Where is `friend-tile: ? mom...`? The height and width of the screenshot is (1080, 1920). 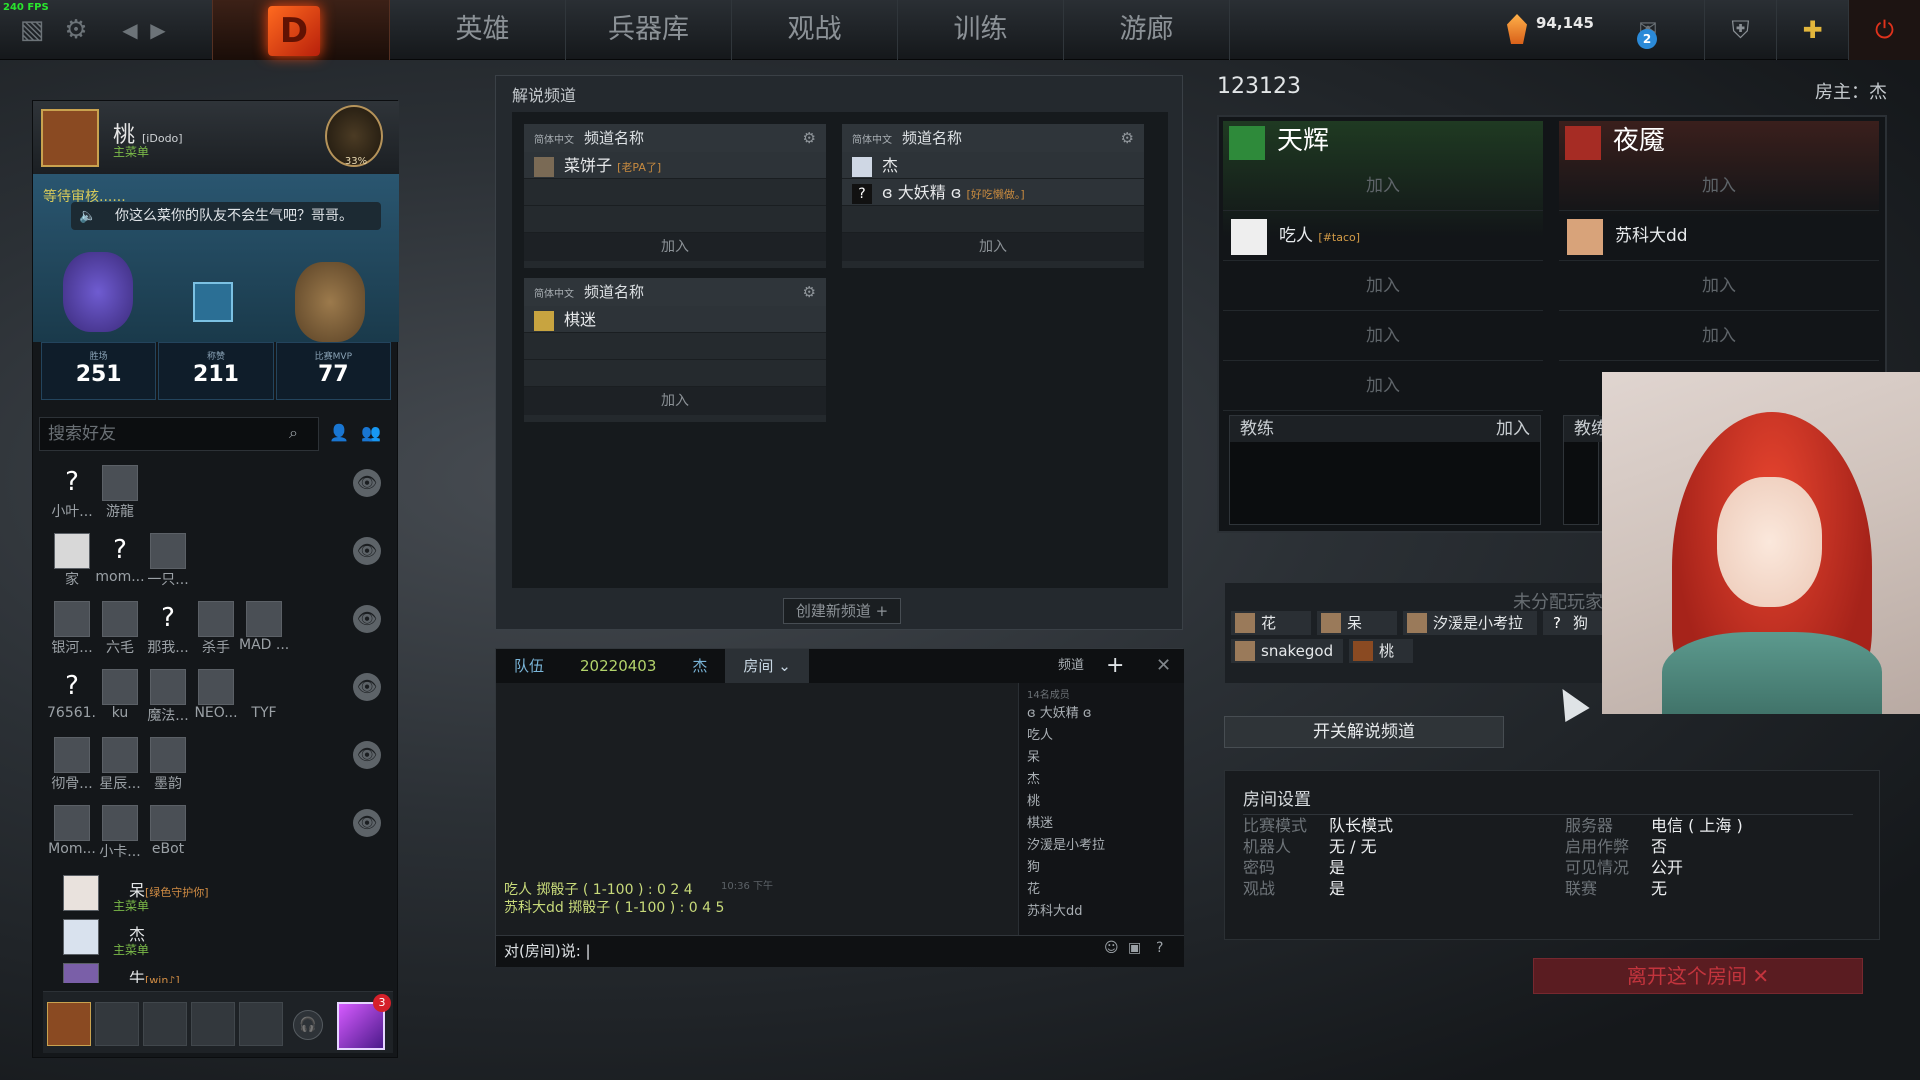 friend-tile: ? mom... is located at coordinates (120, 559).